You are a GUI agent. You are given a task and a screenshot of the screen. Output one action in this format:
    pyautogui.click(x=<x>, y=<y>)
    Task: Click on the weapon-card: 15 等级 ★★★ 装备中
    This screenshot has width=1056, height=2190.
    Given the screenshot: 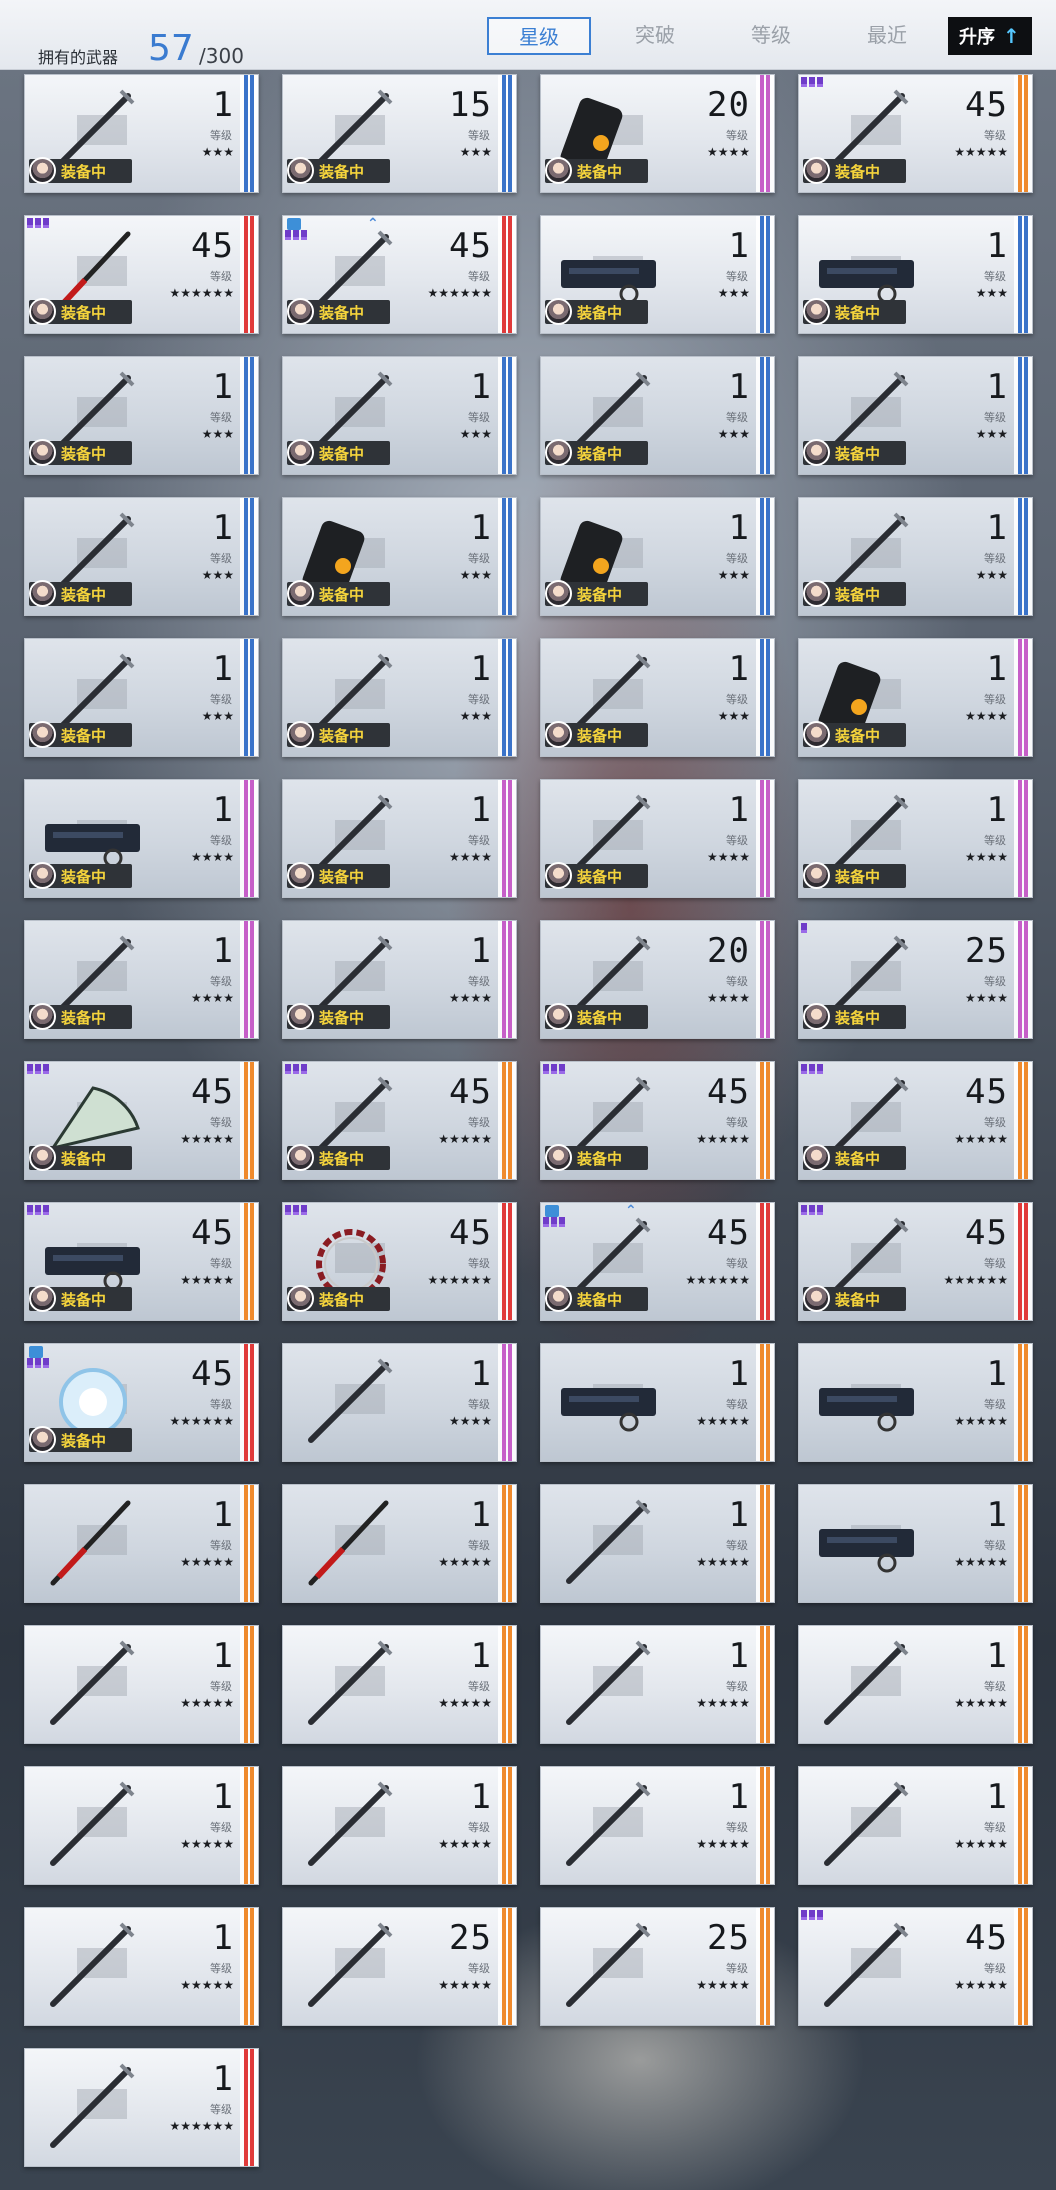 What is the action you would take?
    pyautogui.click(x=399, y=133)
    